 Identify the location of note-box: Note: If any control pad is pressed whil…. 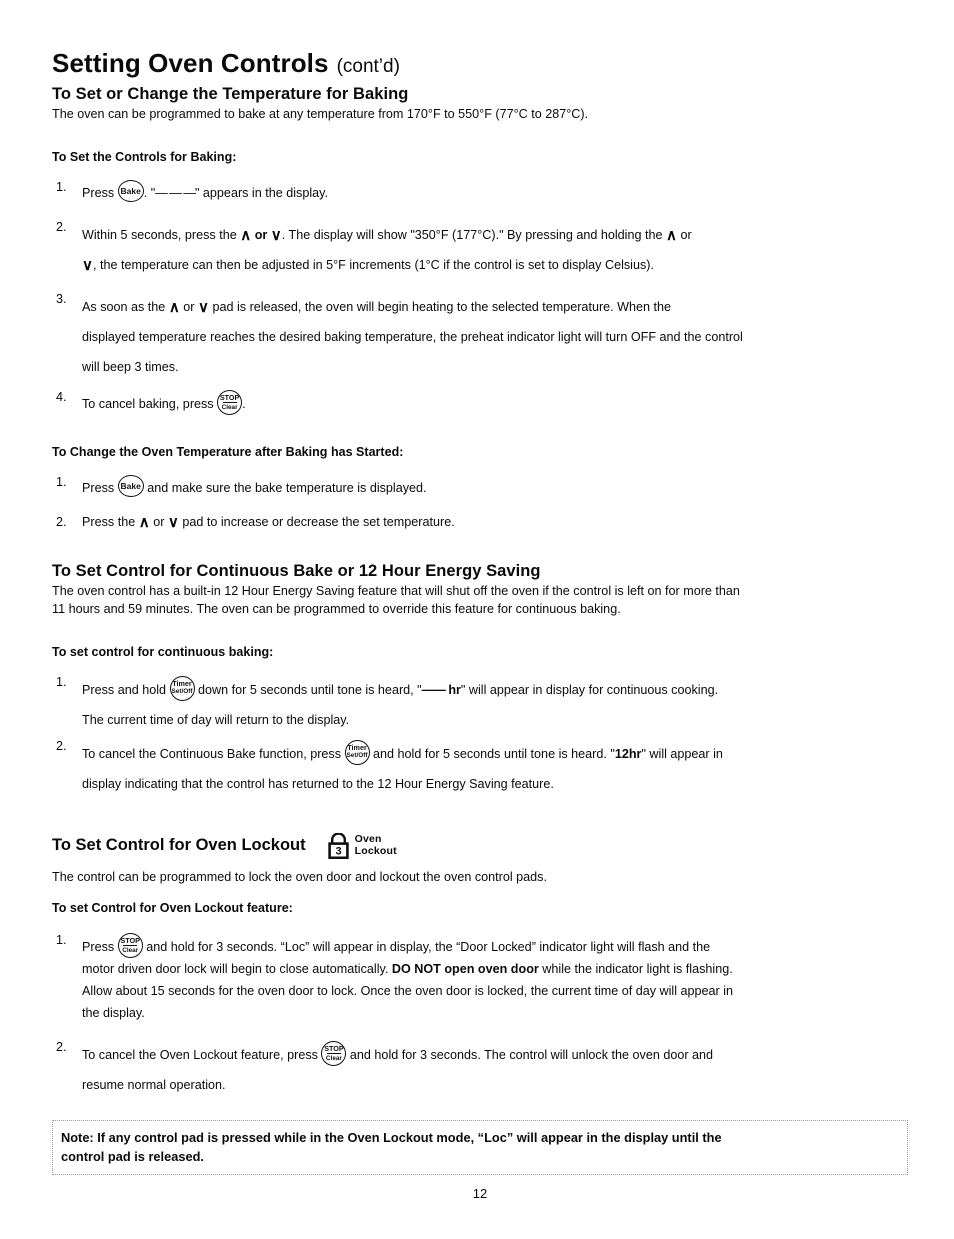
(480, 1147).